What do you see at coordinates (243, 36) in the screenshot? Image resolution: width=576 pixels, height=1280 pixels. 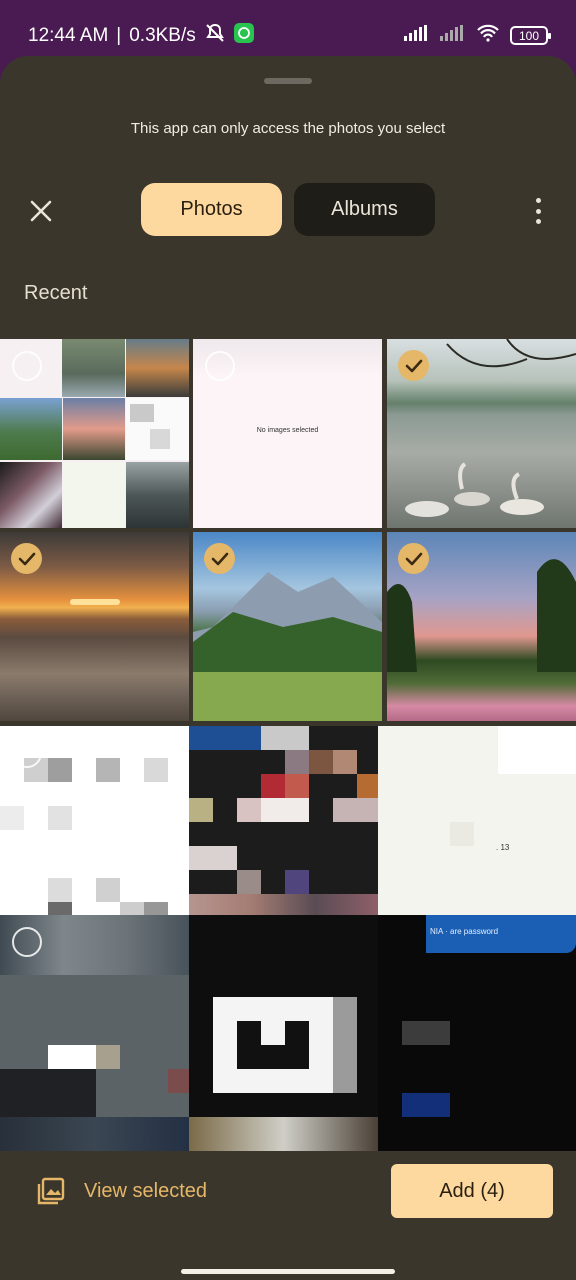 I see `whatsapp-icon` at bounding box center [243, 36].